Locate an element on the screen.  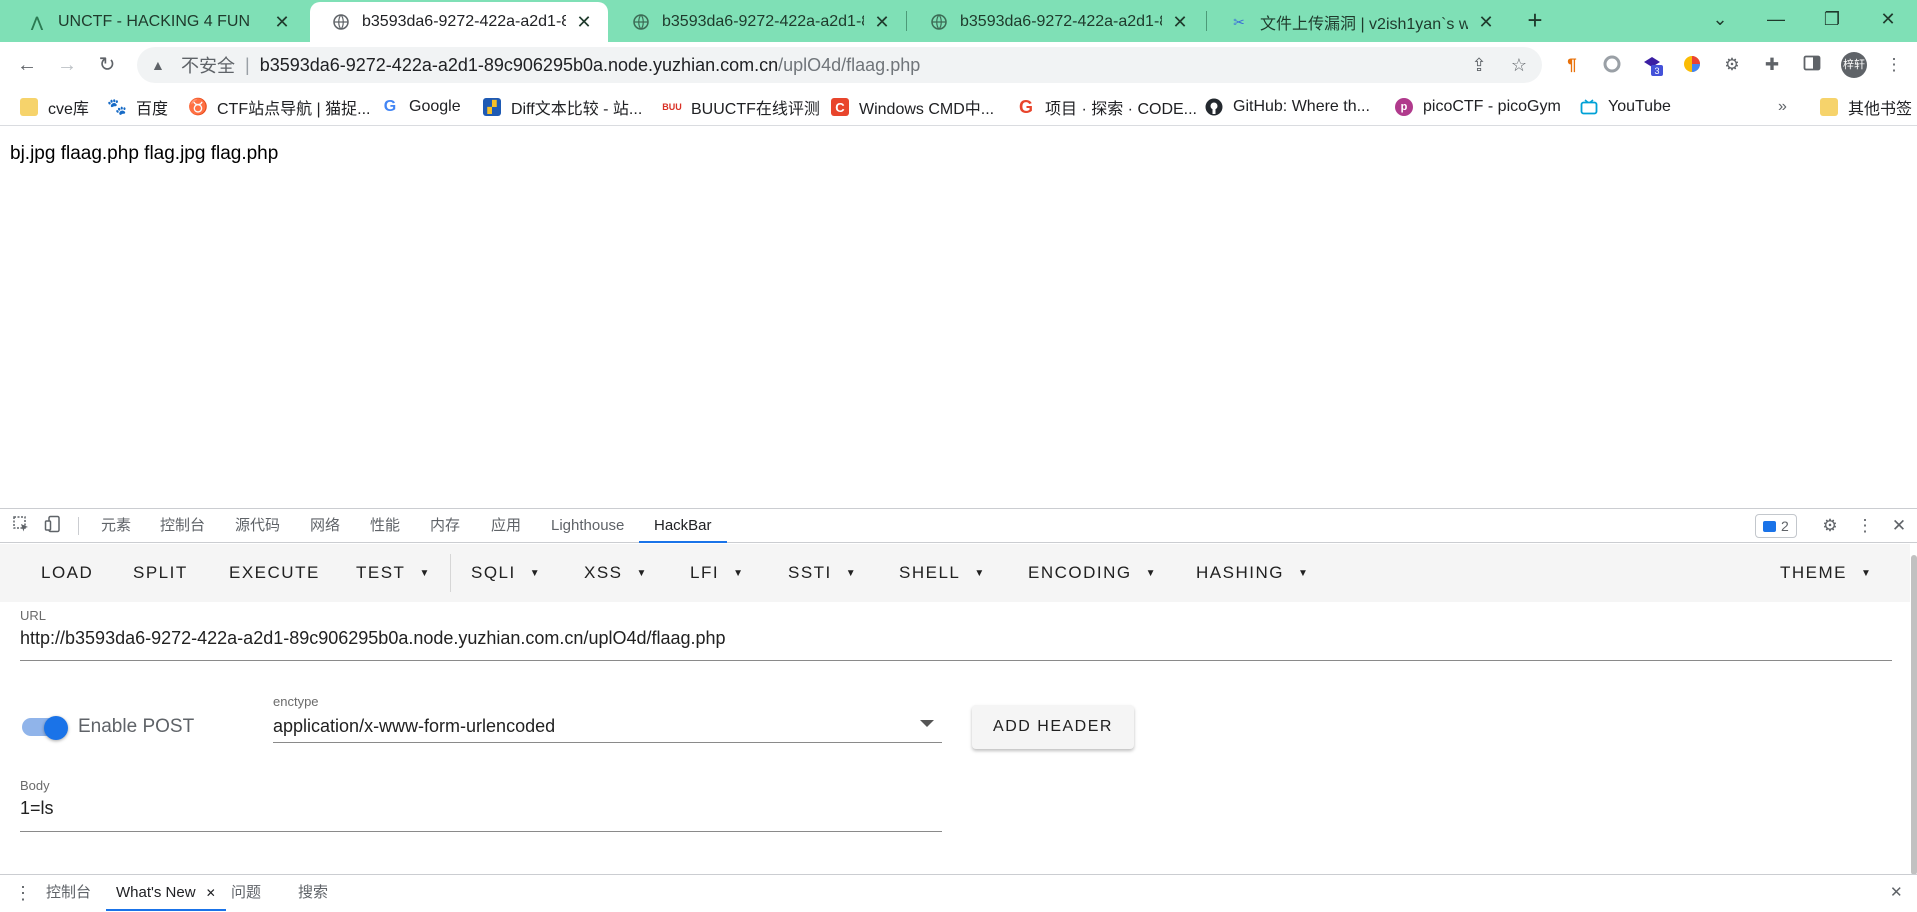
insecure-label: 不安全 is located at coordinates (208, 65).